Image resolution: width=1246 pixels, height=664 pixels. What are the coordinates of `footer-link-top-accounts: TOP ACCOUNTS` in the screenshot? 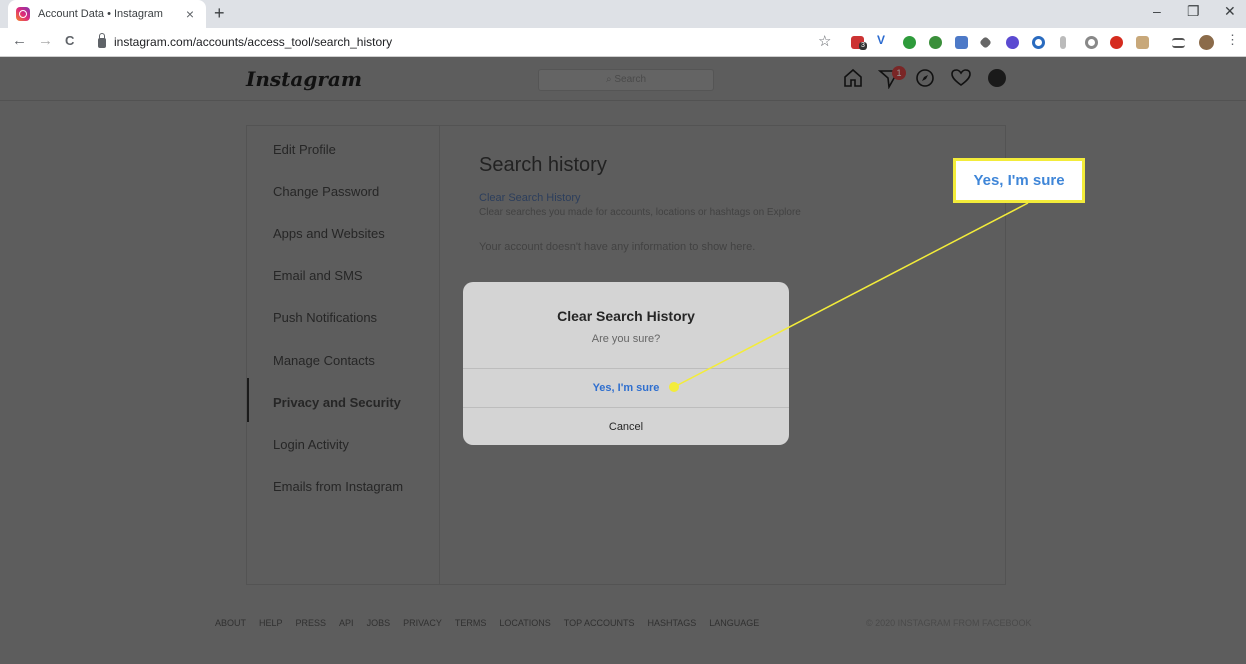 It's located at (599, 623).